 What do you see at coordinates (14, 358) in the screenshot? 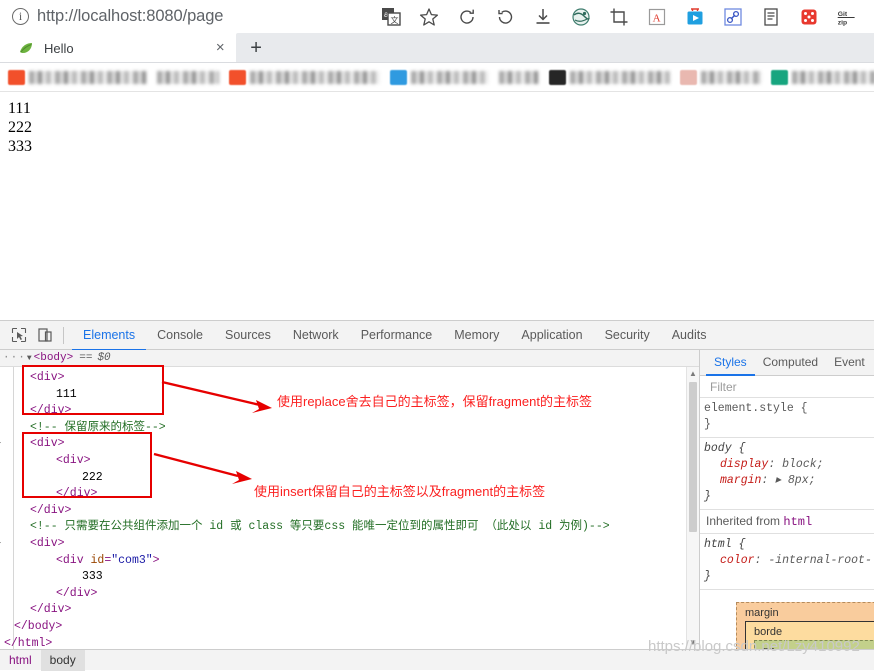
I see `overflow-dots: ···` at bounding box center [14, 358].